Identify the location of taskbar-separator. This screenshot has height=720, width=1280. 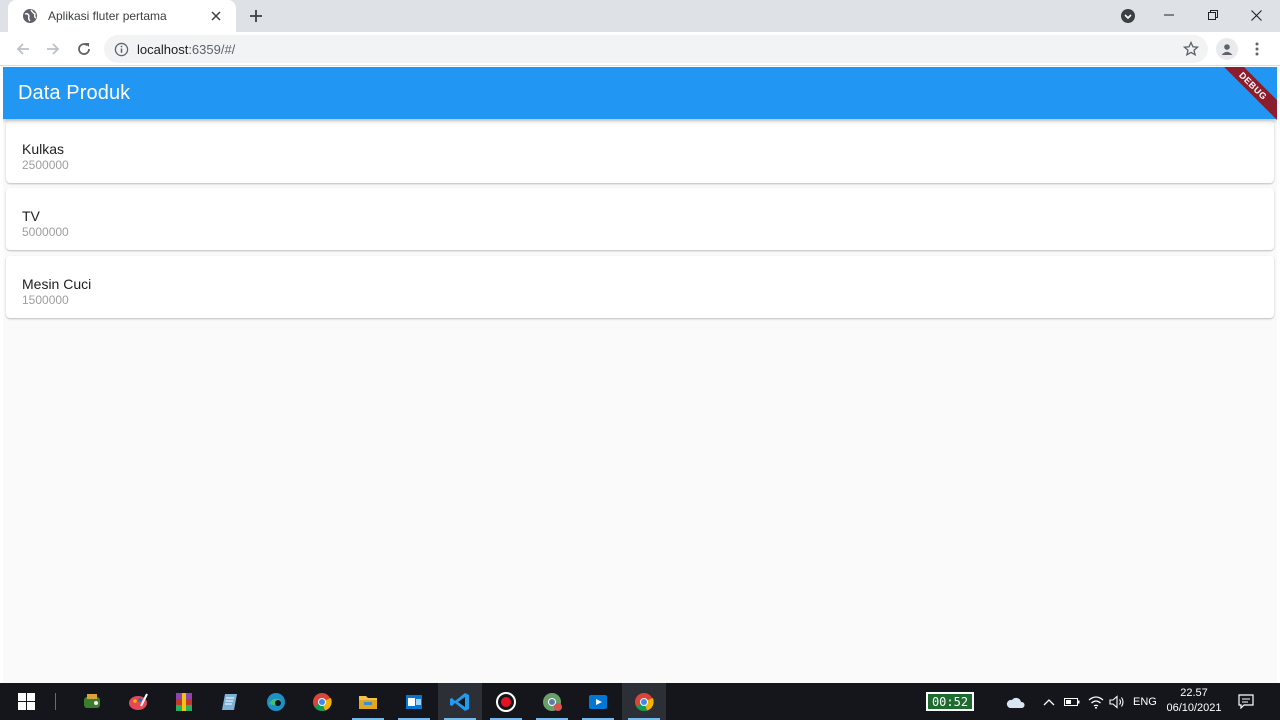
(55, 701).